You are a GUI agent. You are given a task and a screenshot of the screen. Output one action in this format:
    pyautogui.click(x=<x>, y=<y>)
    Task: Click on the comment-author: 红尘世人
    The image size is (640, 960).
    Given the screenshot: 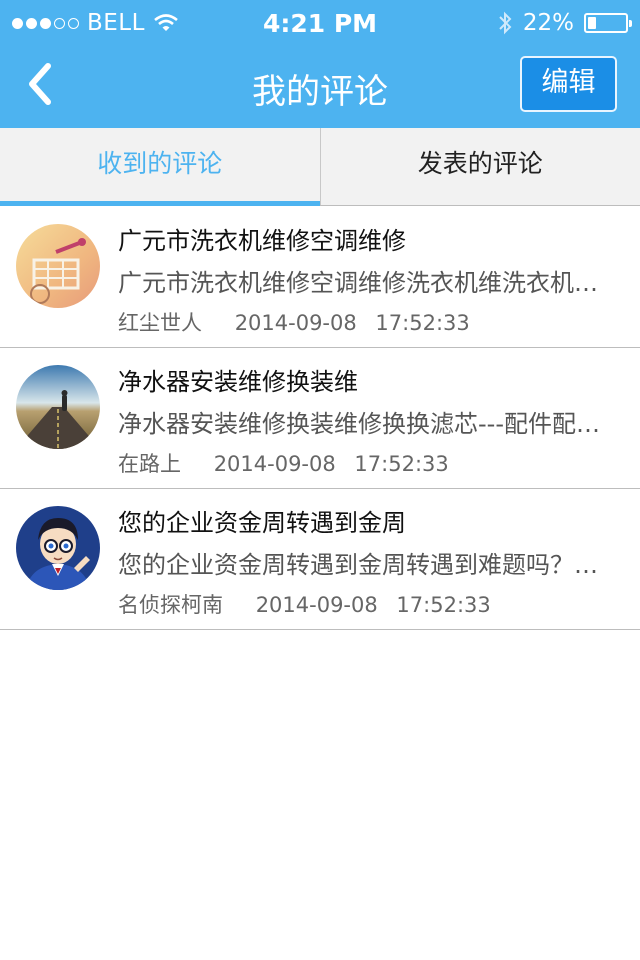 What is the action you would take?
    pyautogui.click(x=160, y=323)
    